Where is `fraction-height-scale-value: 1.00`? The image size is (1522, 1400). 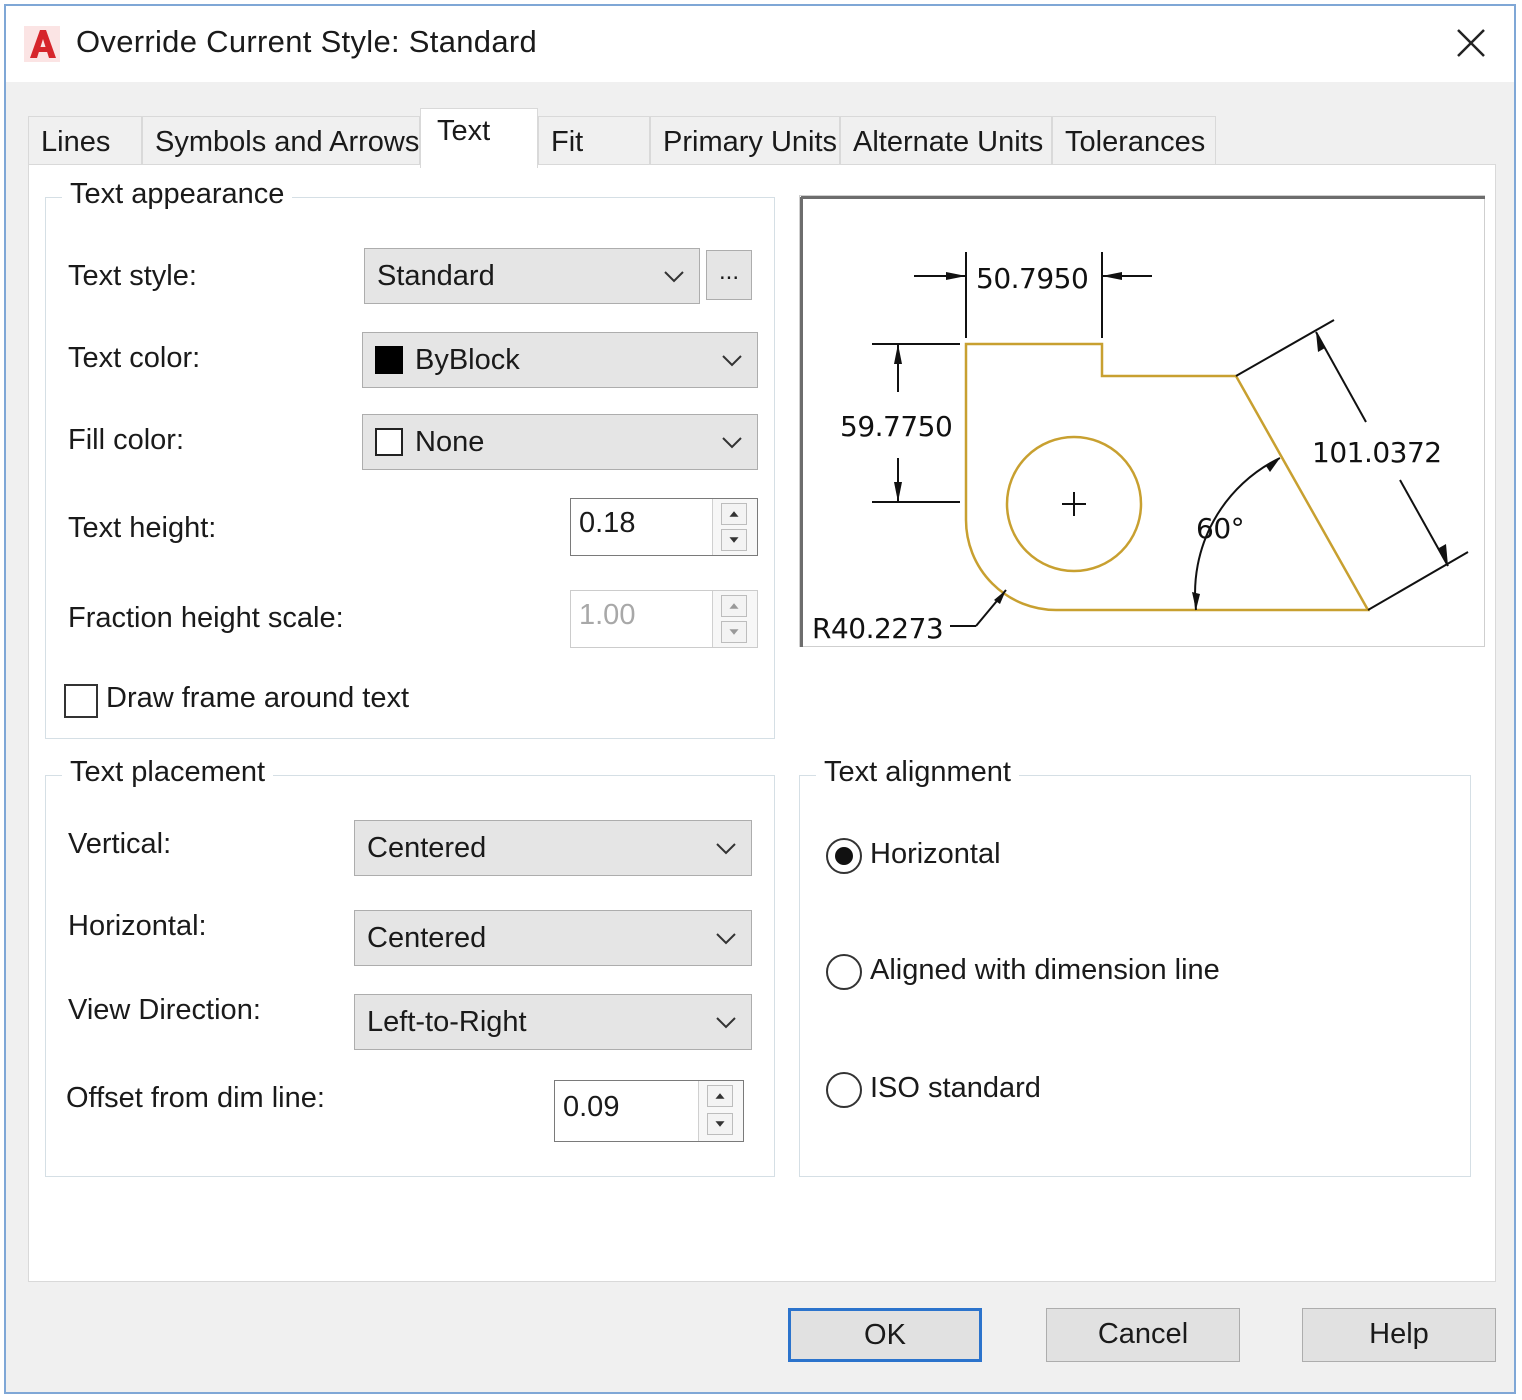 fraction-height-scale-value: 1.00 is located at coordinates (607, 615).